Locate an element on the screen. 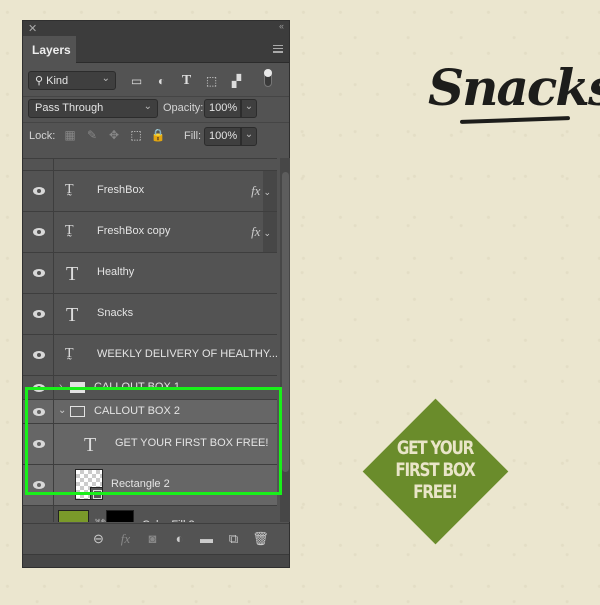 The height and width of the screenshot is (605, 600). search-icon: ⚲ is located at coordinates (39, 81).